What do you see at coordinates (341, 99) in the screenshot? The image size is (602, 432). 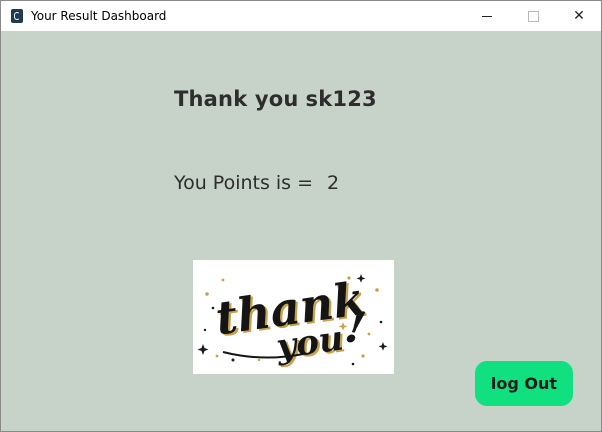 I see `username: sk123` at bounding box center [341, 99].